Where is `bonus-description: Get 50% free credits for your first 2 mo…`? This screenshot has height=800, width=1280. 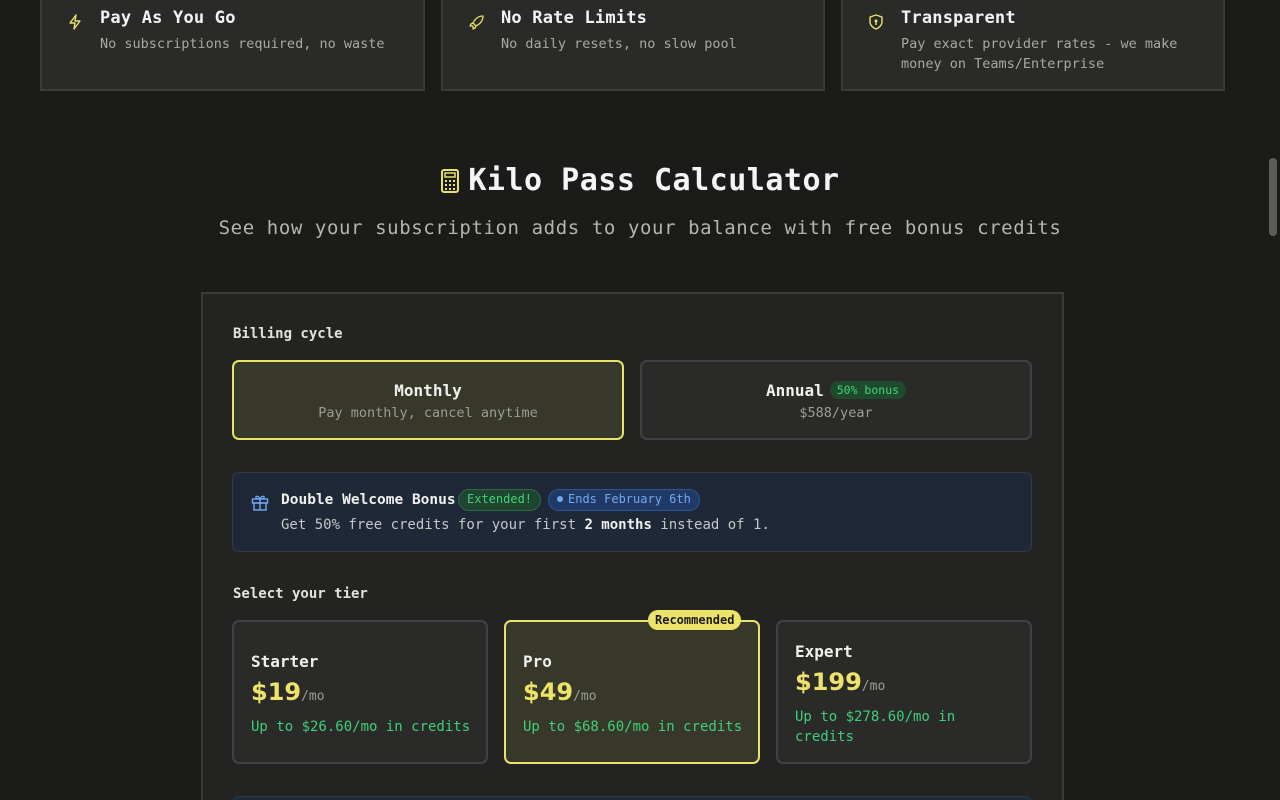
bonus-description: Get 50% free credits for your first 2 mo… is located at coordinates (525, 525).